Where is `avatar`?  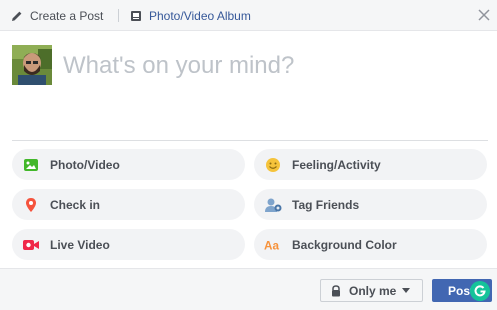 avatar is located at coordinates (32, 65).